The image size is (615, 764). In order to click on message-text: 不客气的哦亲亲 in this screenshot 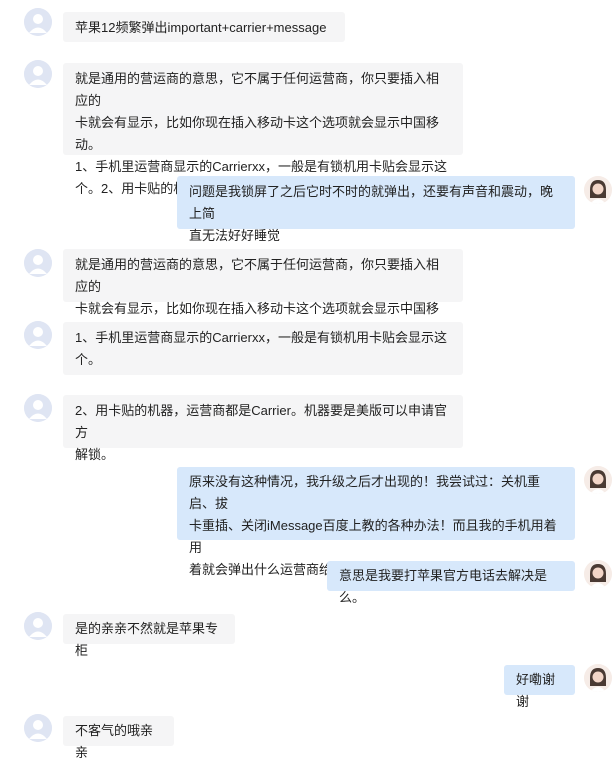, I will do `click(114, 741)`.